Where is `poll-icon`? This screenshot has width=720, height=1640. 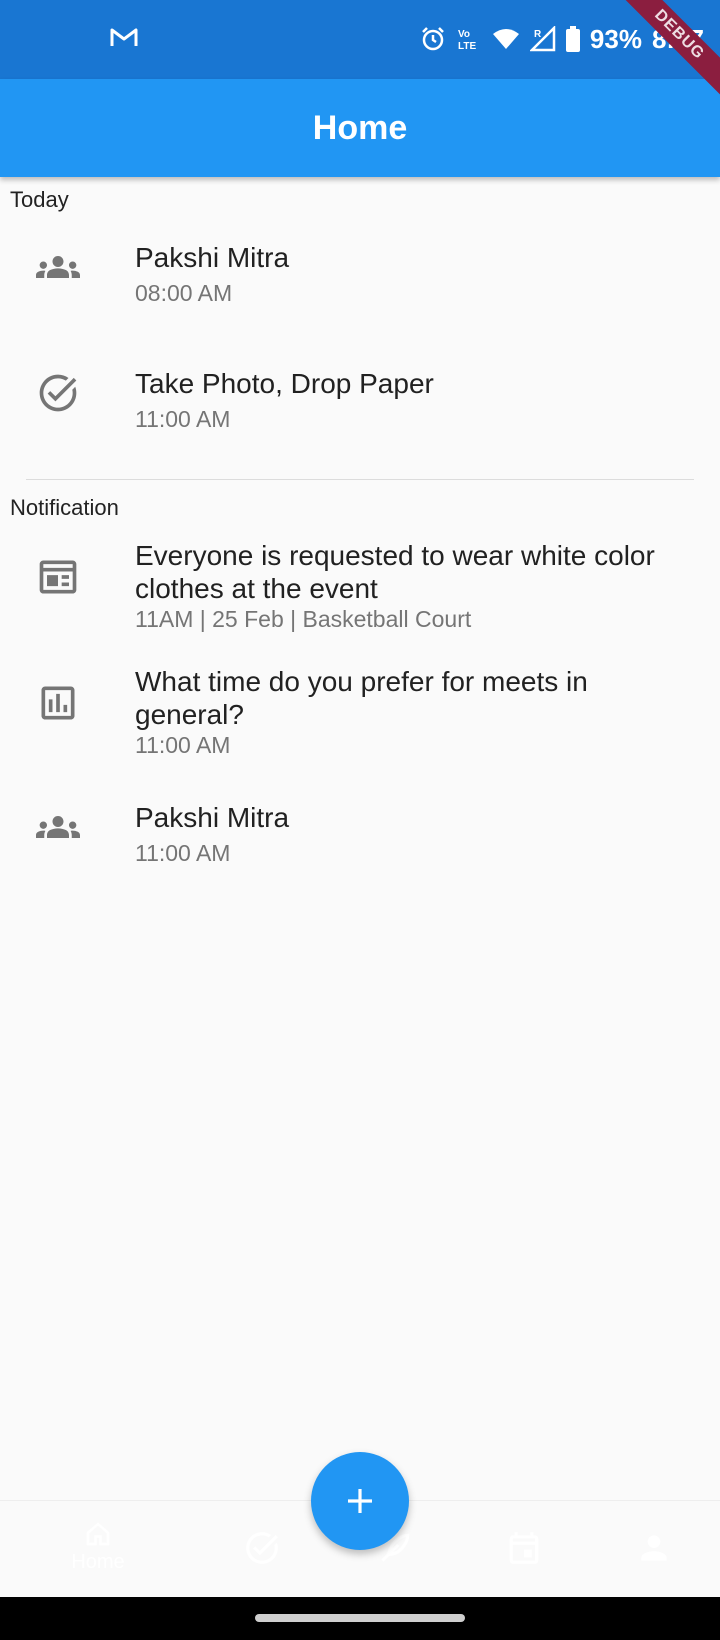
poll-icon is located at coordinates (58, 703).